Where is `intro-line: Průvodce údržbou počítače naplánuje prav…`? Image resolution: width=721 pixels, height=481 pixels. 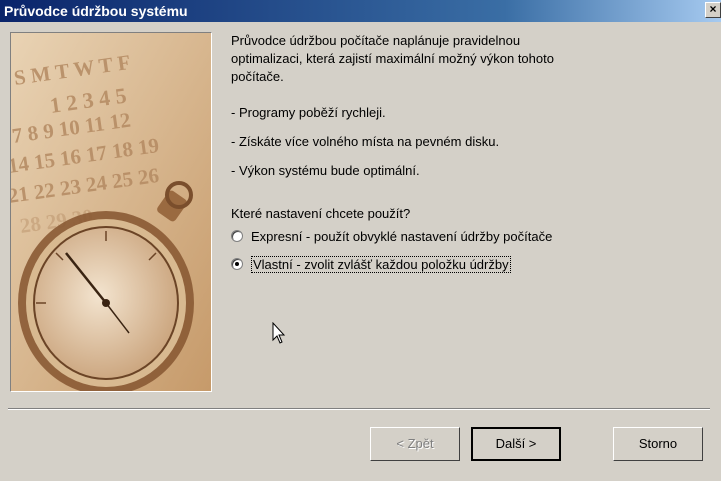
intro-line: Průvodce údržbou počítače naplánuje prav… is located at coordinates (376, 40).